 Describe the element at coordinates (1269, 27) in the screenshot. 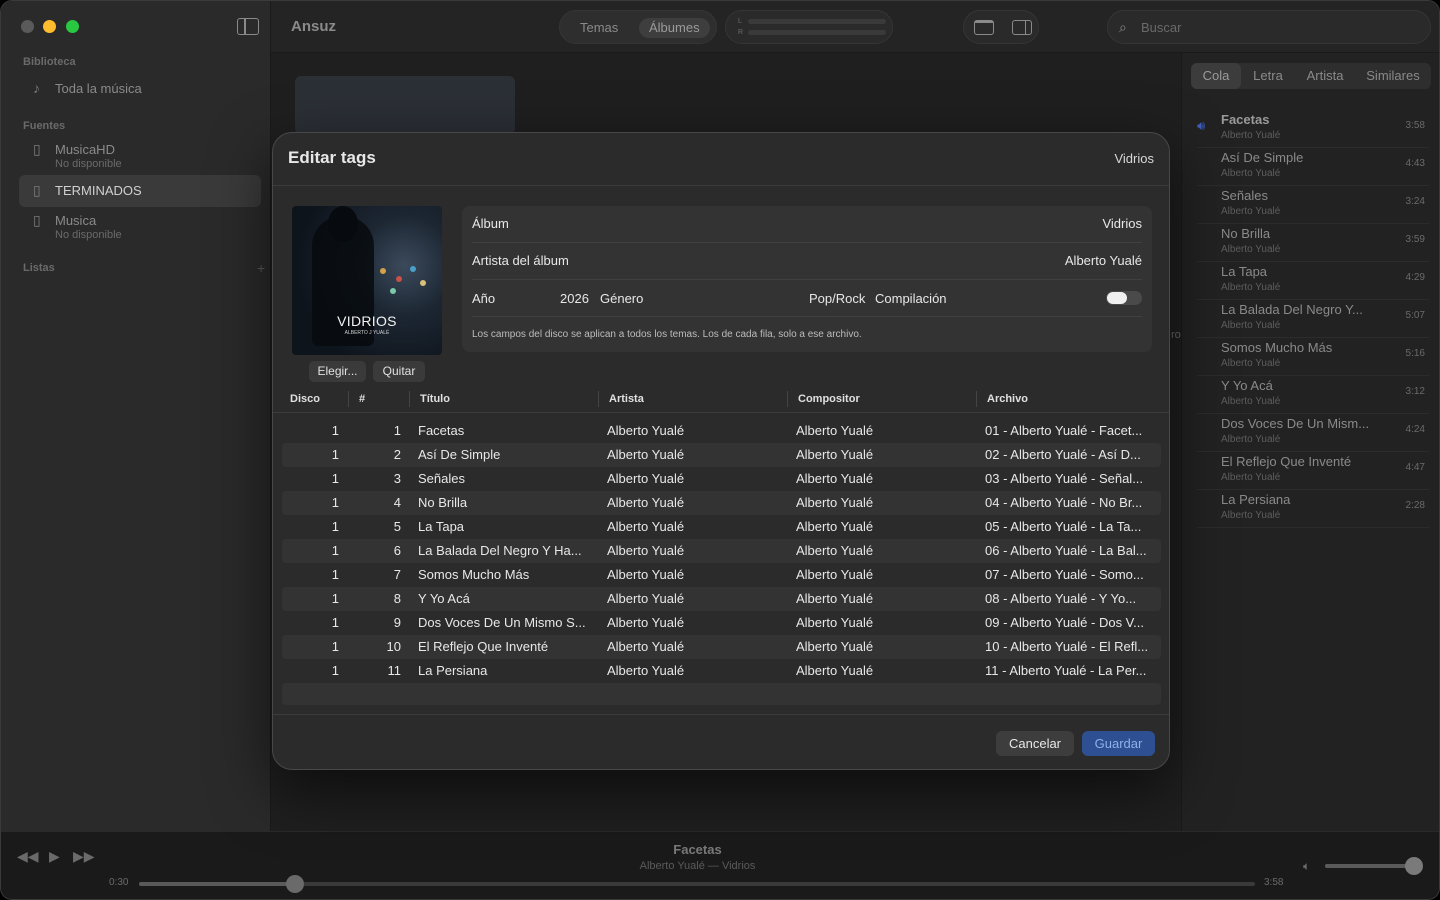

I see `search-field: ⌕ Buscar` at that location.